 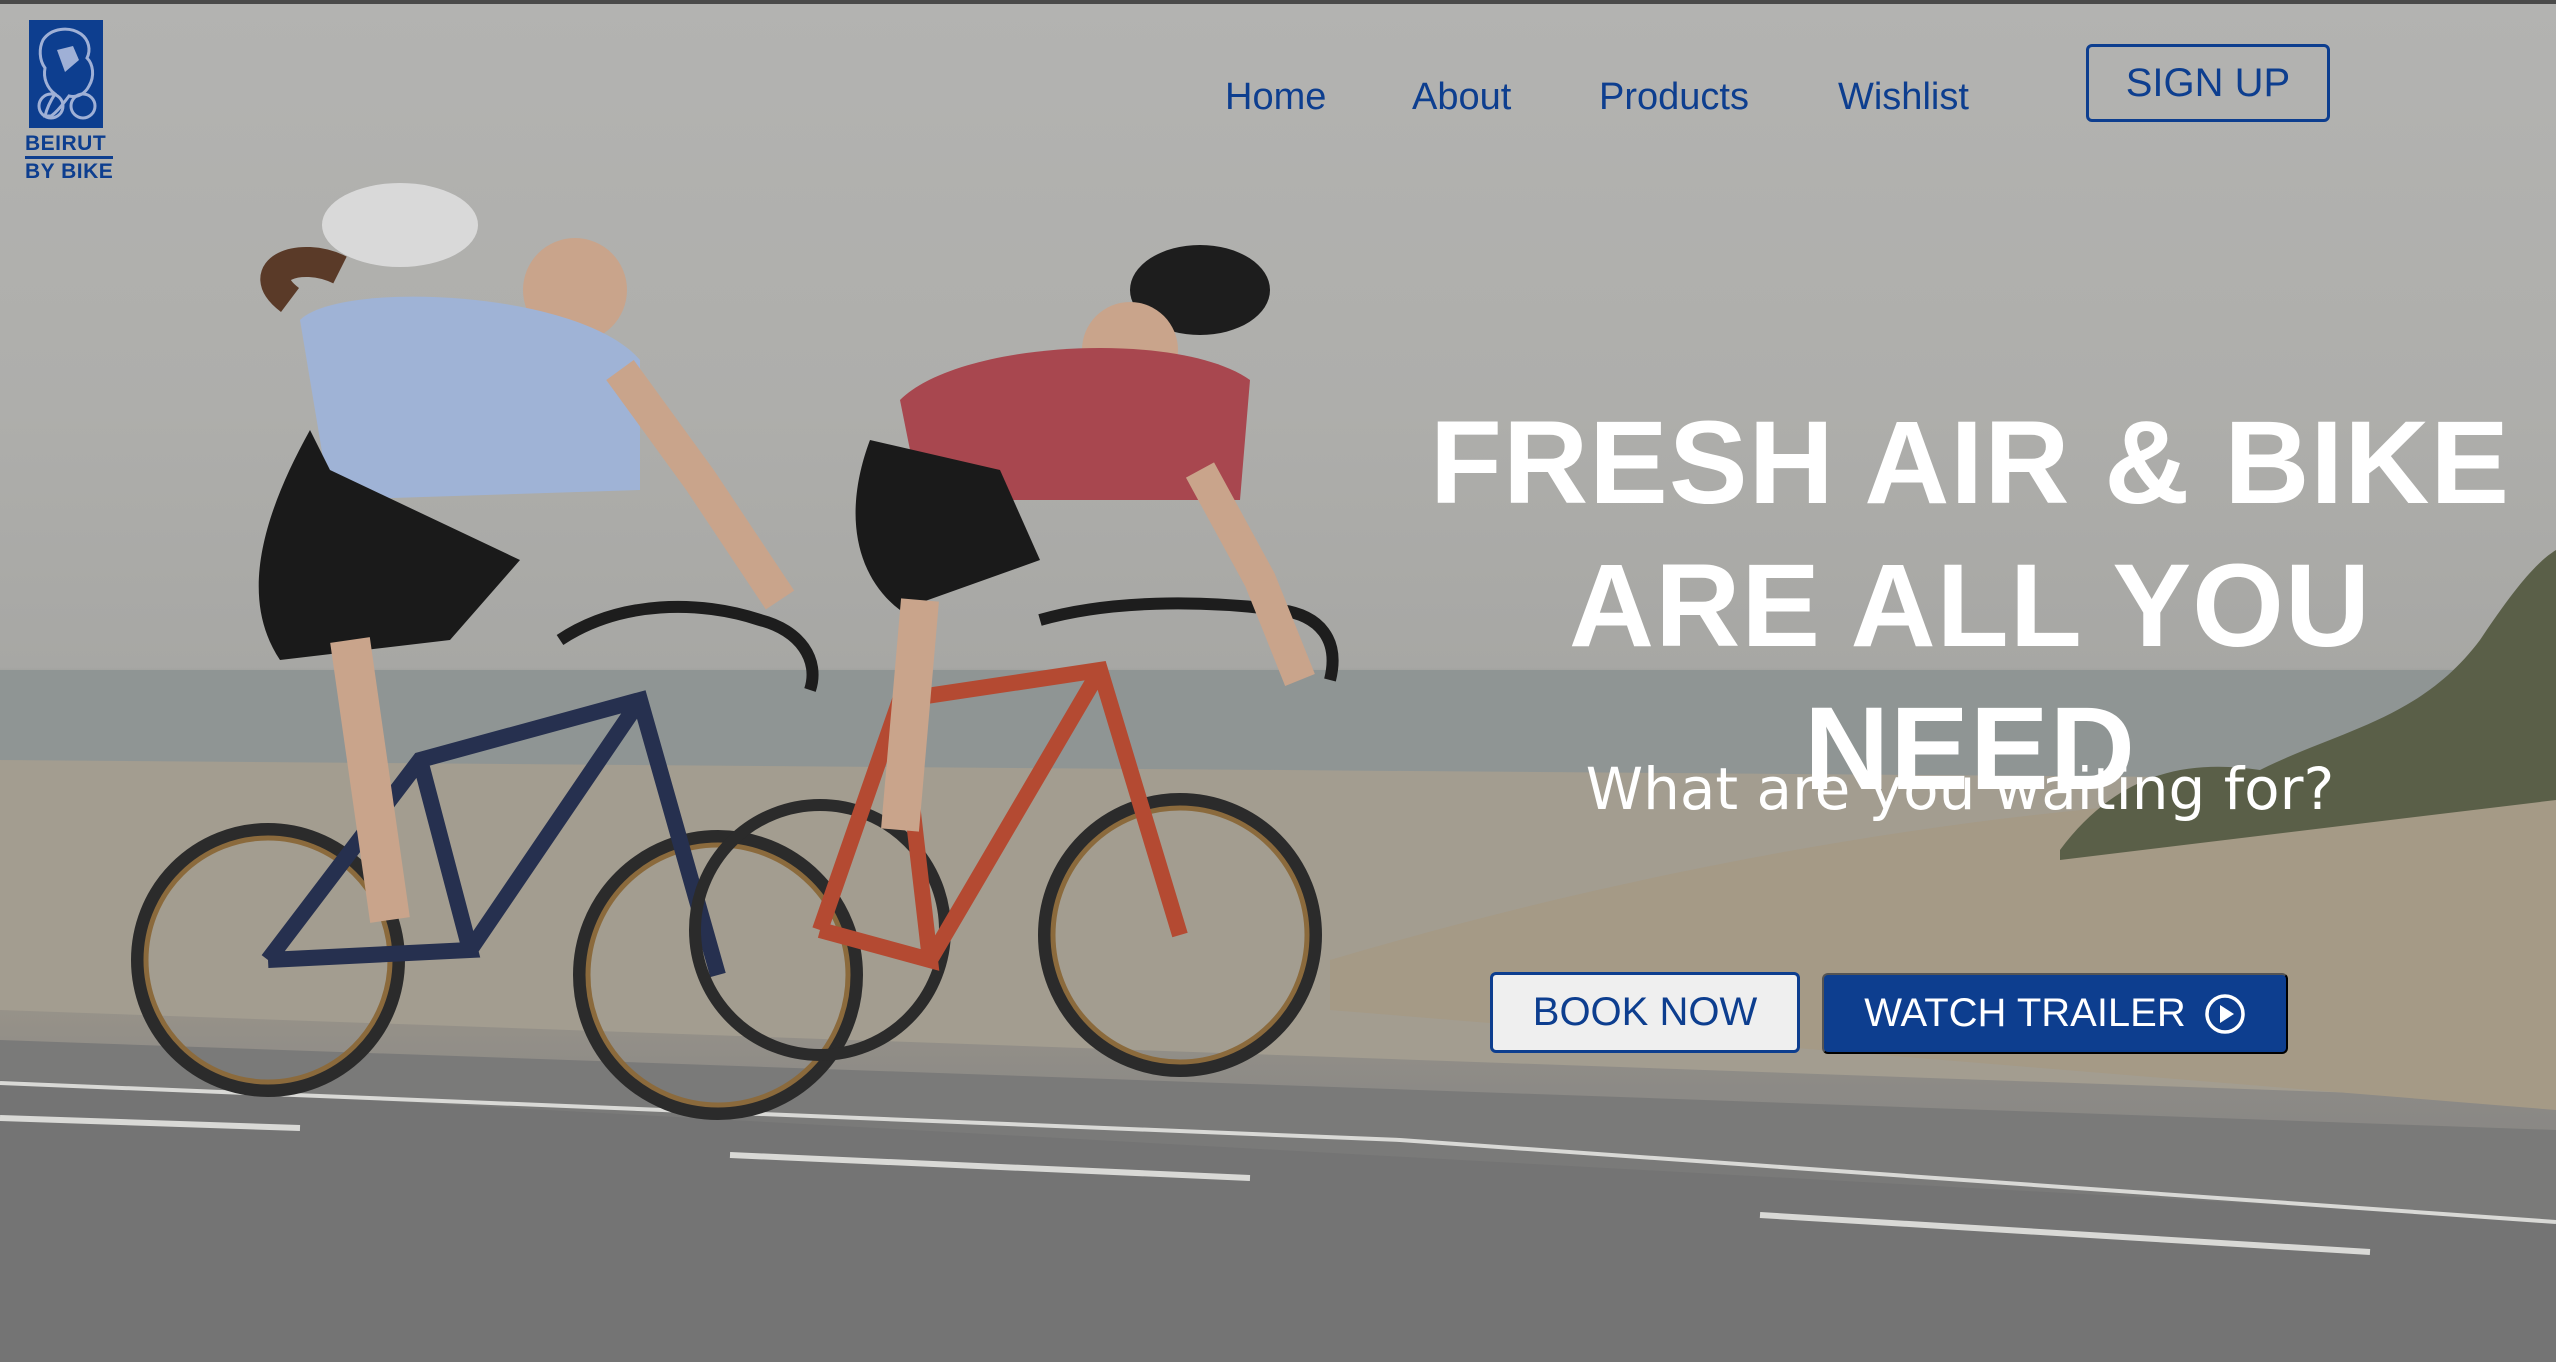 I want to click on signup-button: SIGN UP, so click(x=2208, y=83).